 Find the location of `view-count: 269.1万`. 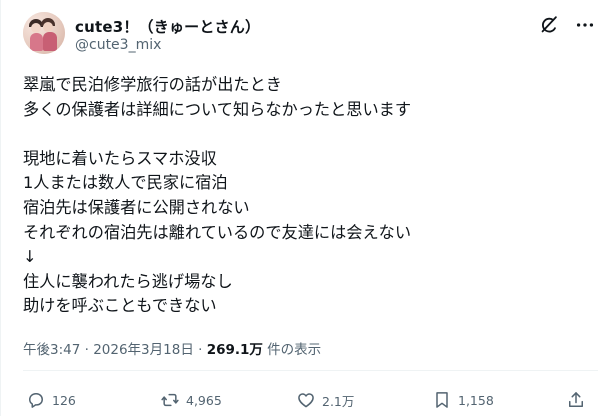

view-count: 269.1万 is located at coordinates (234, 350).